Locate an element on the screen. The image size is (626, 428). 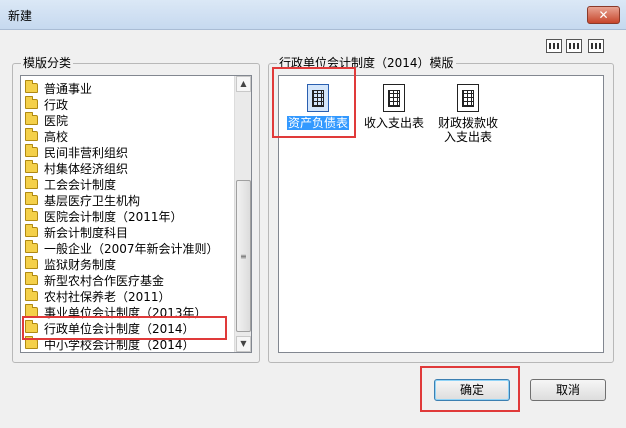
template-label-line1: 财政拨款收 is located at coordinates (467, 123).